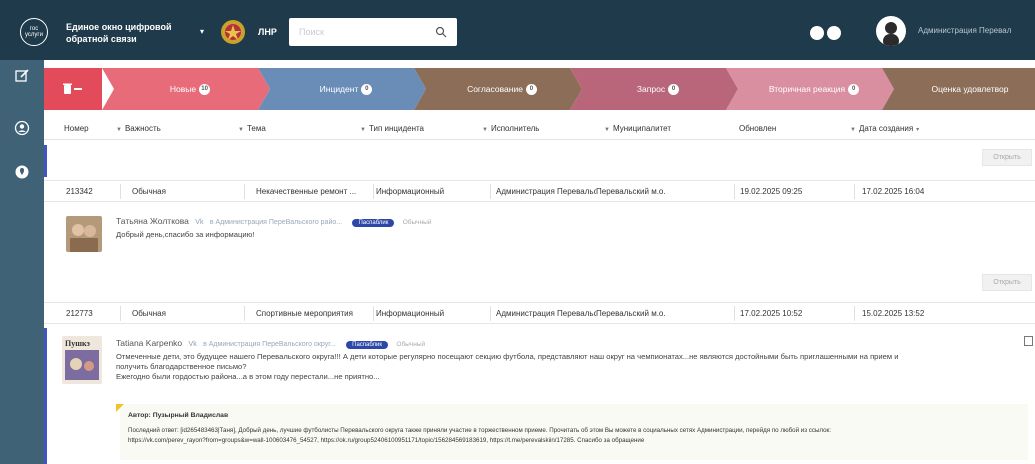 The image size is (1035, 464). What do you see at coordinates (267, 32) in the screenshot?
I see `region-label: ЛНР` at bounding box center [267, 32].